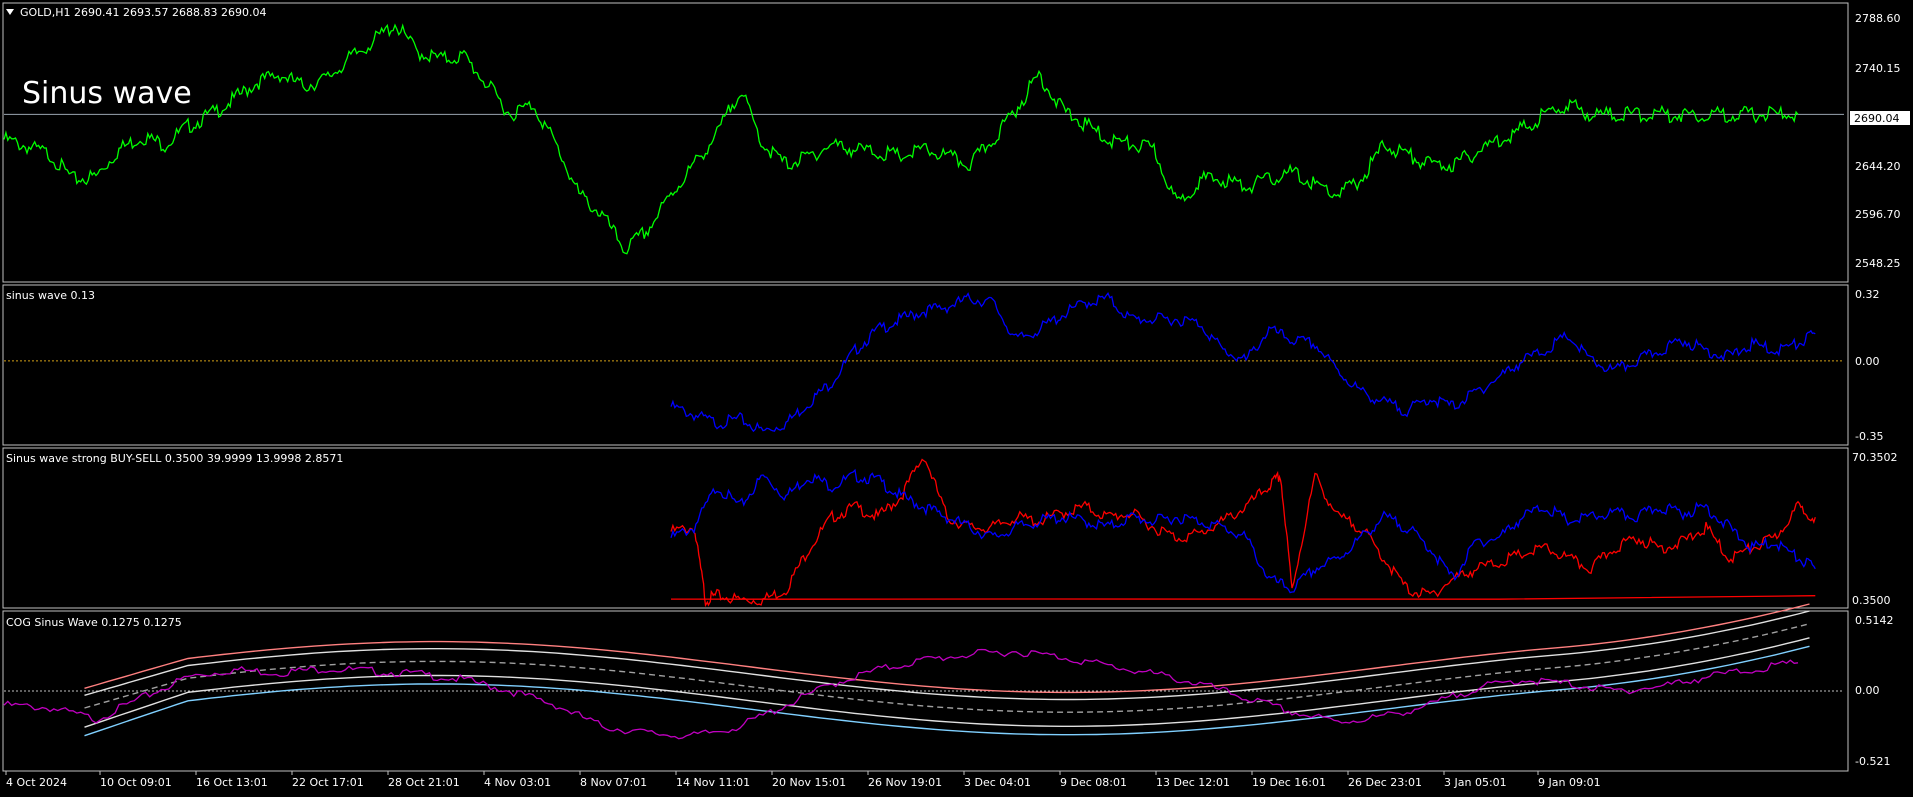 This screenshot has width=1913, height=797. Describe the element at coordinates (1871, 600) in the screenshot. I see `strong-tick-bottom: 0.3500` at that location.